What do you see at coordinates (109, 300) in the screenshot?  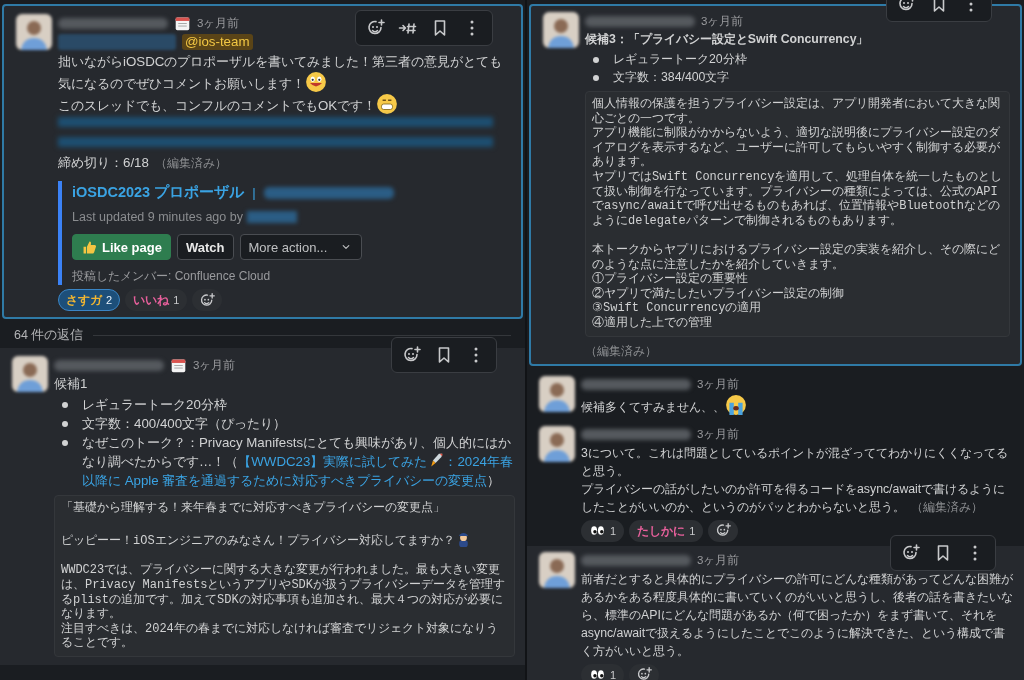 I see `reaction-count: 2` at bounding box center [109, 300].